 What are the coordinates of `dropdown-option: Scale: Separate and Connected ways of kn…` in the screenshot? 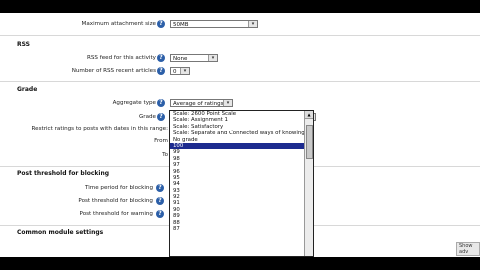 It's located at (238, 133).